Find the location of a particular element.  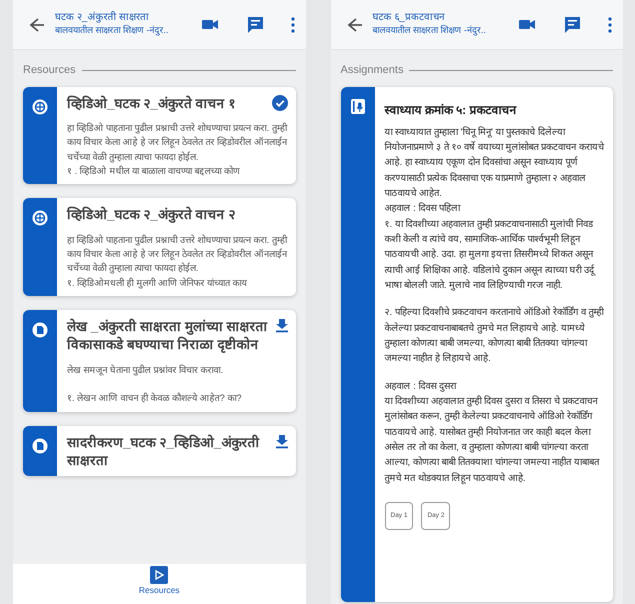

course-title: घटक ६_प्रकटवाचन is located at coordinates (409, 18).